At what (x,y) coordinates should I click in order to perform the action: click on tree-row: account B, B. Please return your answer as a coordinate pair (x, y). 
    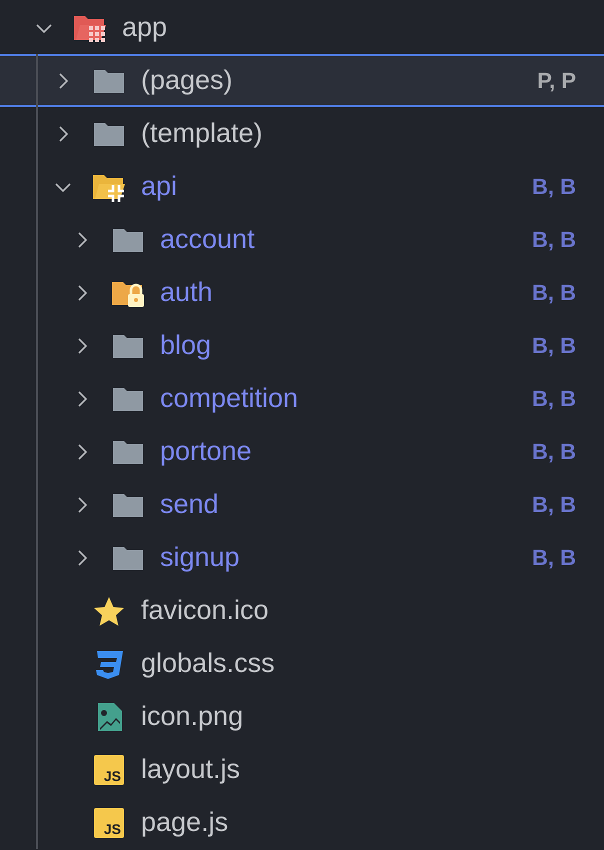
    Looking at the image, I should click on (302, 239).